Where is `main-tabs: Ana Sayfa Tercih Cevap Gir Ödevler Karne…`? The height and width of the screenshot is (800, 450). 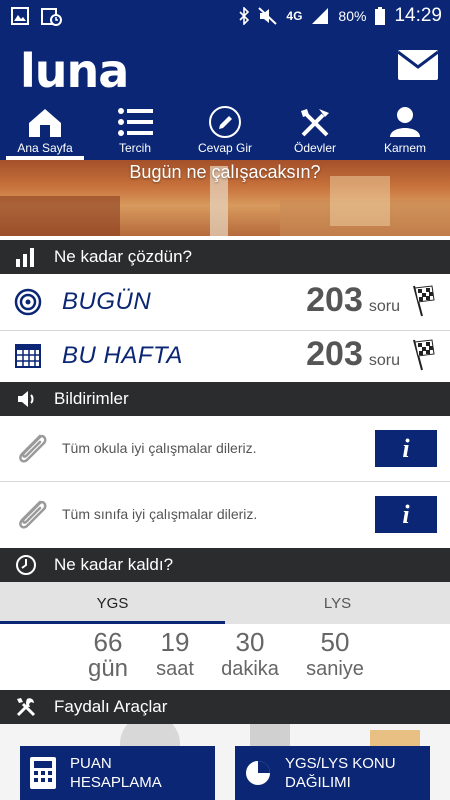 main-tabs: Ana Sayfa Tercih Cevap Gir Ödevler Karne… is located at coordinates (225, 132).